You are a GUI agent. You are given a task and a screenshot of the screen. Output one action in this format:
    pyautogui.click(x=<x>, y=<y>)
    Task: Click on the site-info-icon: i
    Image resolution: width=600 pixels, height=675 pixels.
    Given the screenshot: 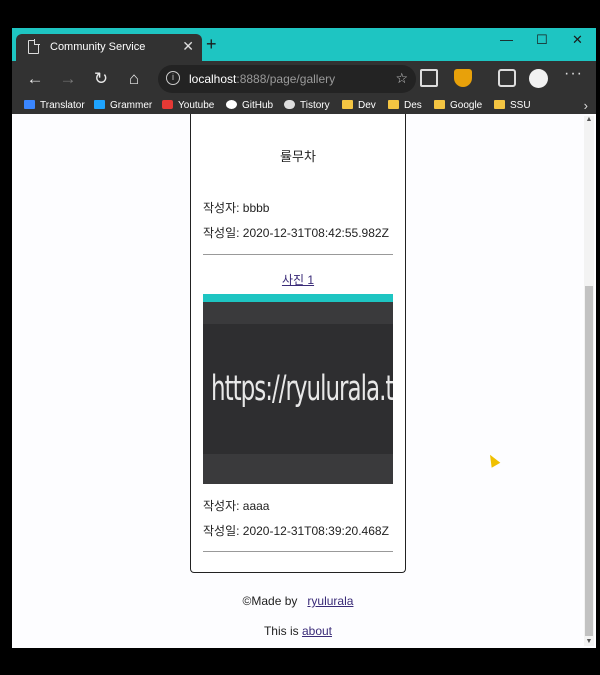 What is the action you would take?
    pyautogui.click(x=173, y=78)
    